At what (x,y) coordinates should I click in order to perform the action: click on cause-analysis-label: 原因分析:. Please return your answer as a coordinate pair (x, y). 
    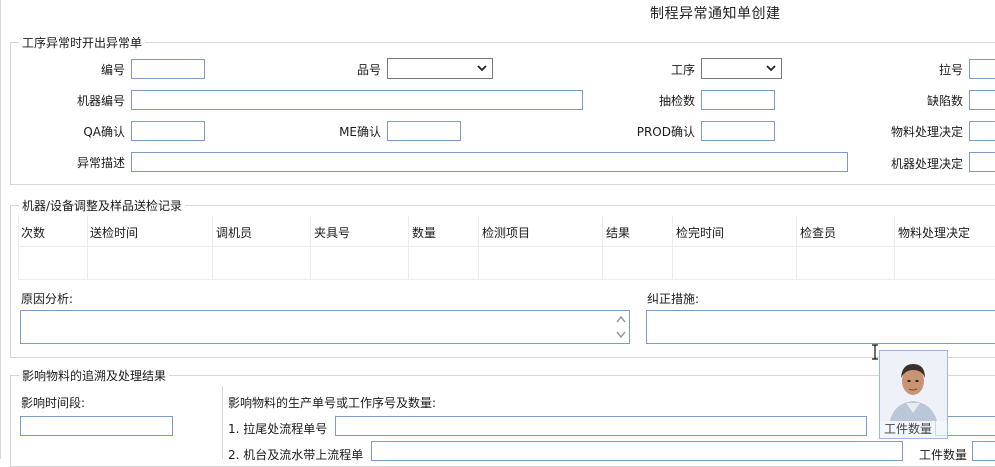
    Looking at the image, I should click on (47, 299).